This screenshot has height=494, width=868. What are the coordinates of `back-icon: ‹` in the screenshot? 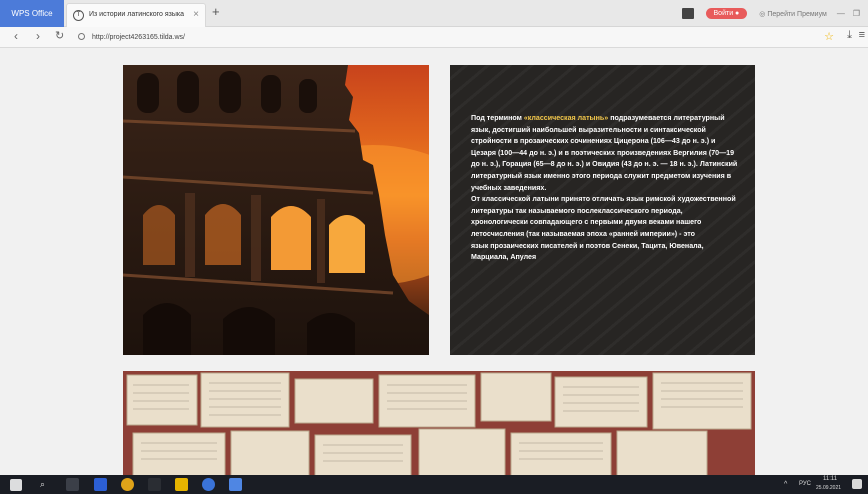 It's located at (16, 36).